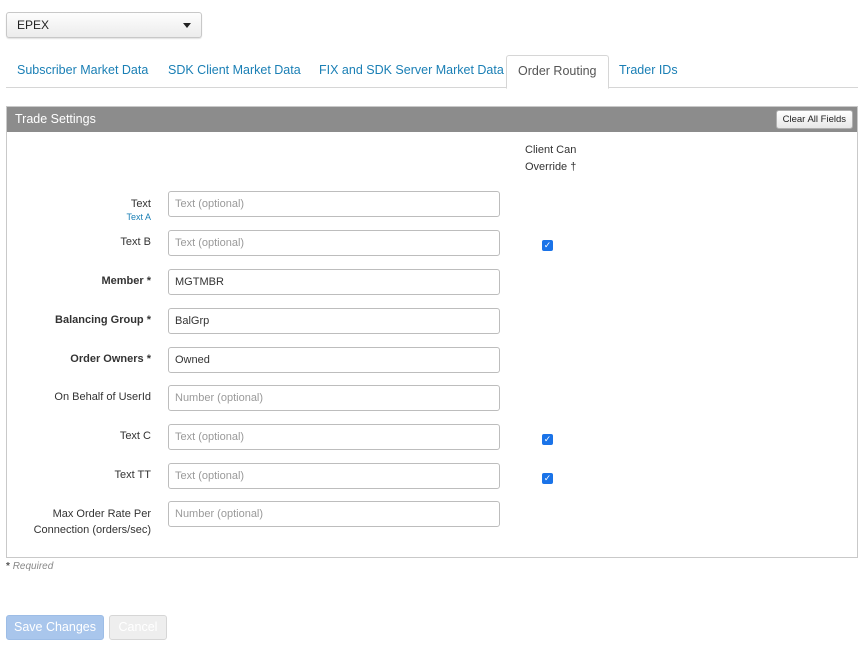 The height and width of the screenshot is (654, 868). I want to click on tab-fix-sdk-server-market-data: FIX and SDK Server Market Data, so click(411, 71).